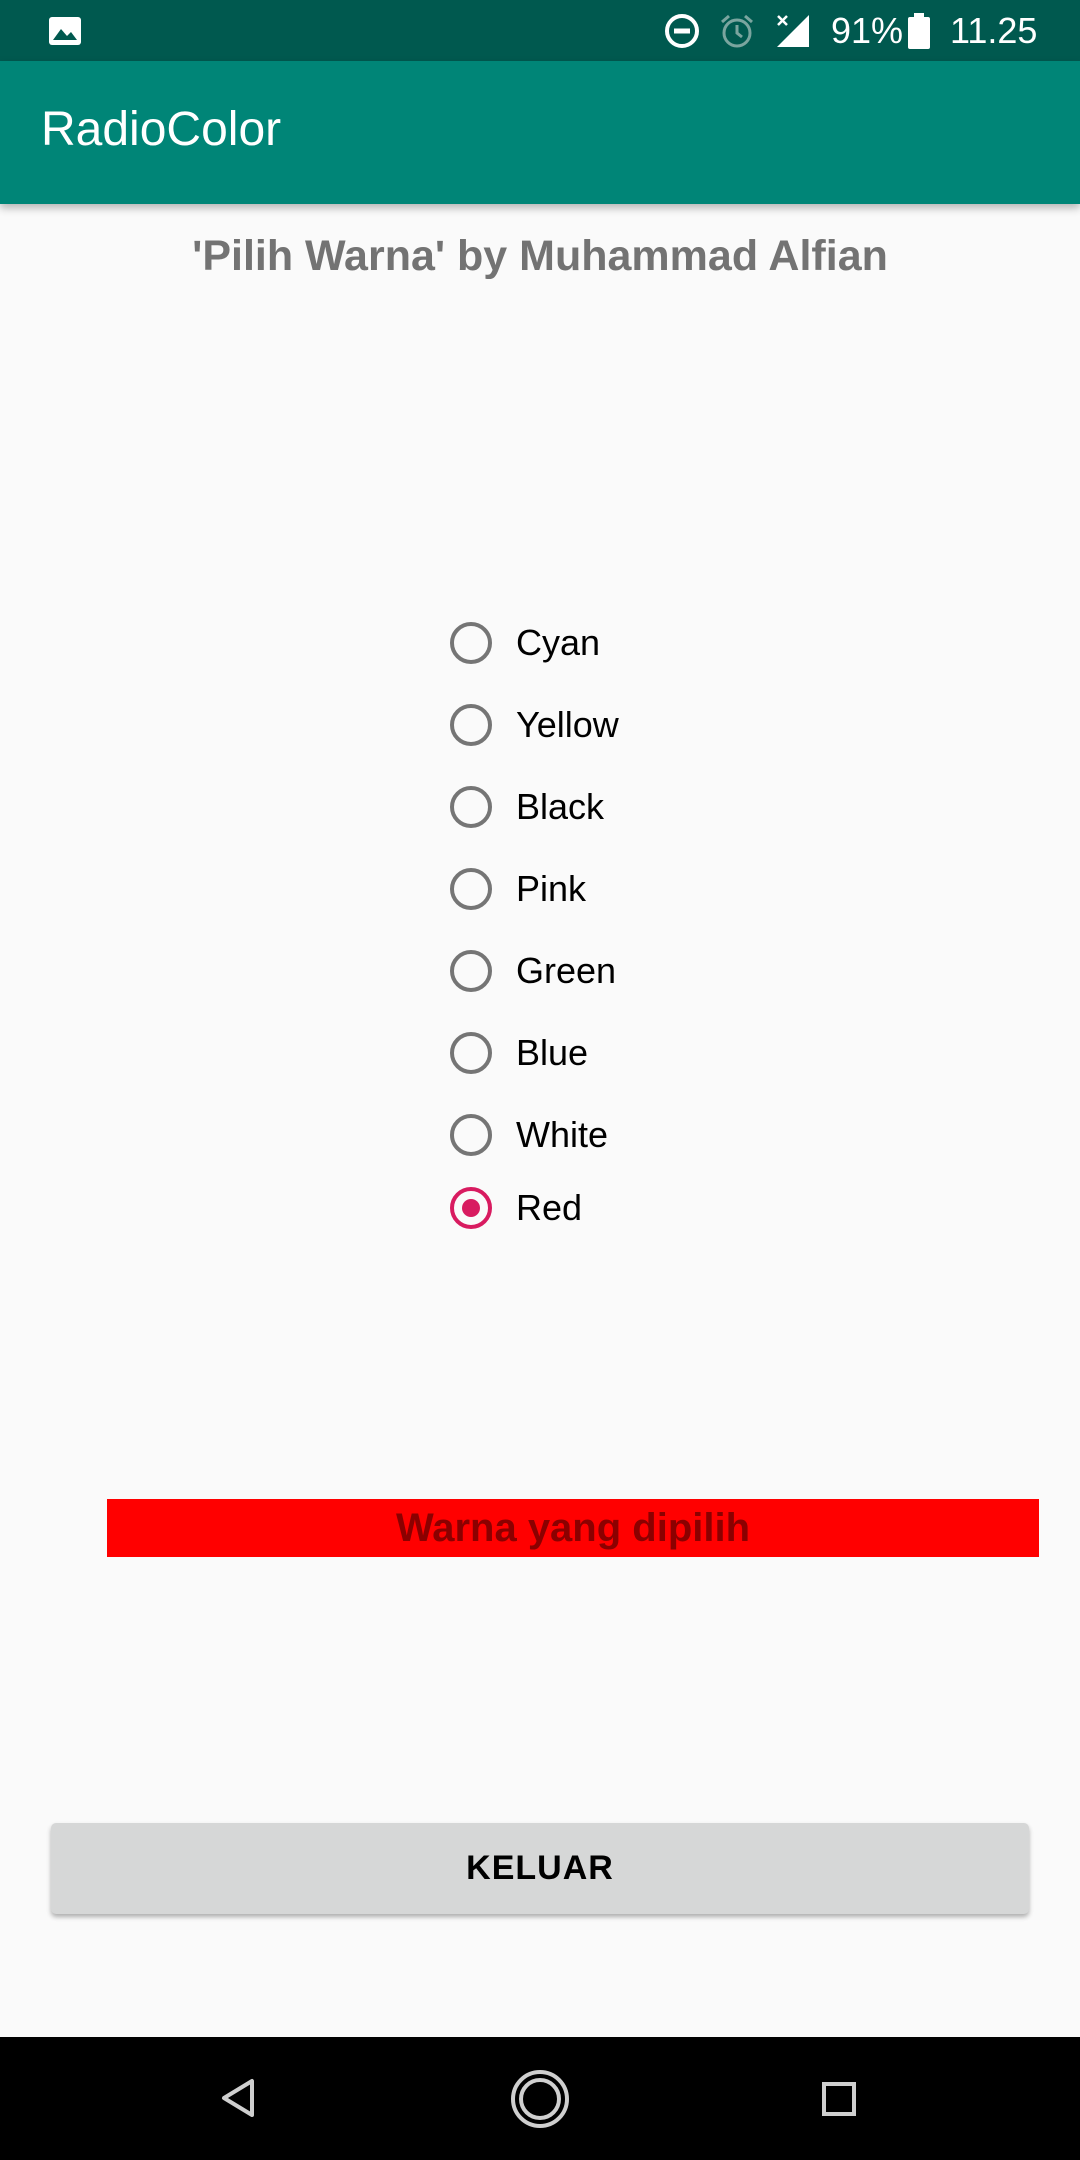  I want to click on radio-button-pink, so click(471, 889).